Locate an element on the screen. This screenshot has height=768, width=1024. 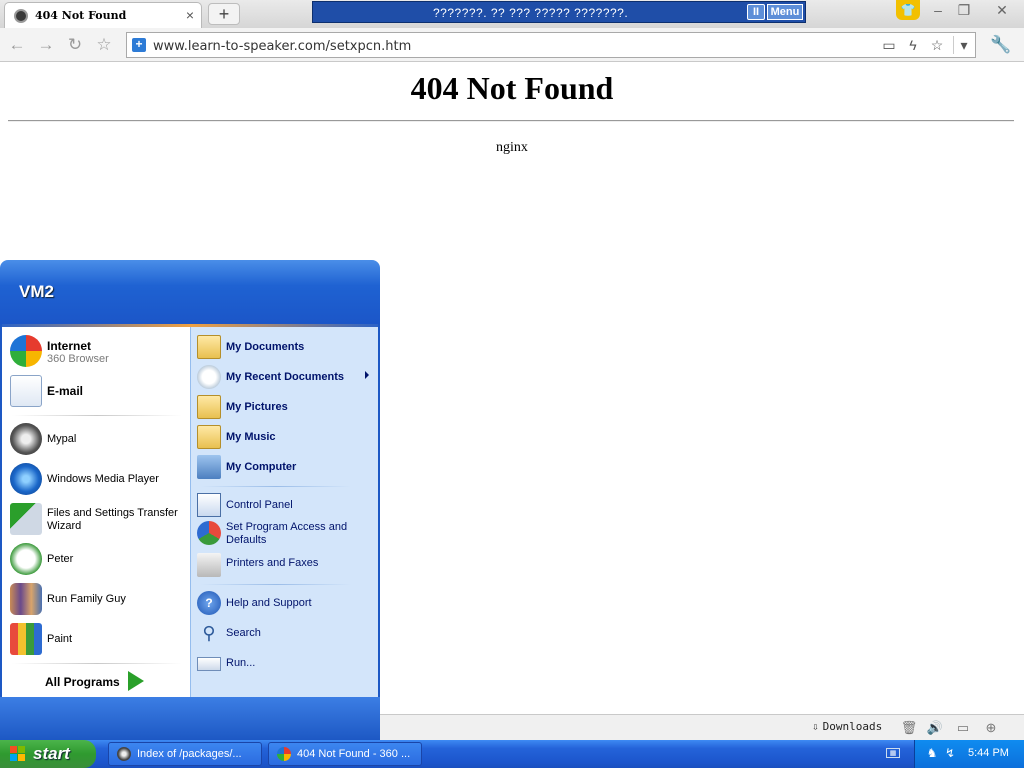
pictures-folder-icon is located at coordinates (209, 407).